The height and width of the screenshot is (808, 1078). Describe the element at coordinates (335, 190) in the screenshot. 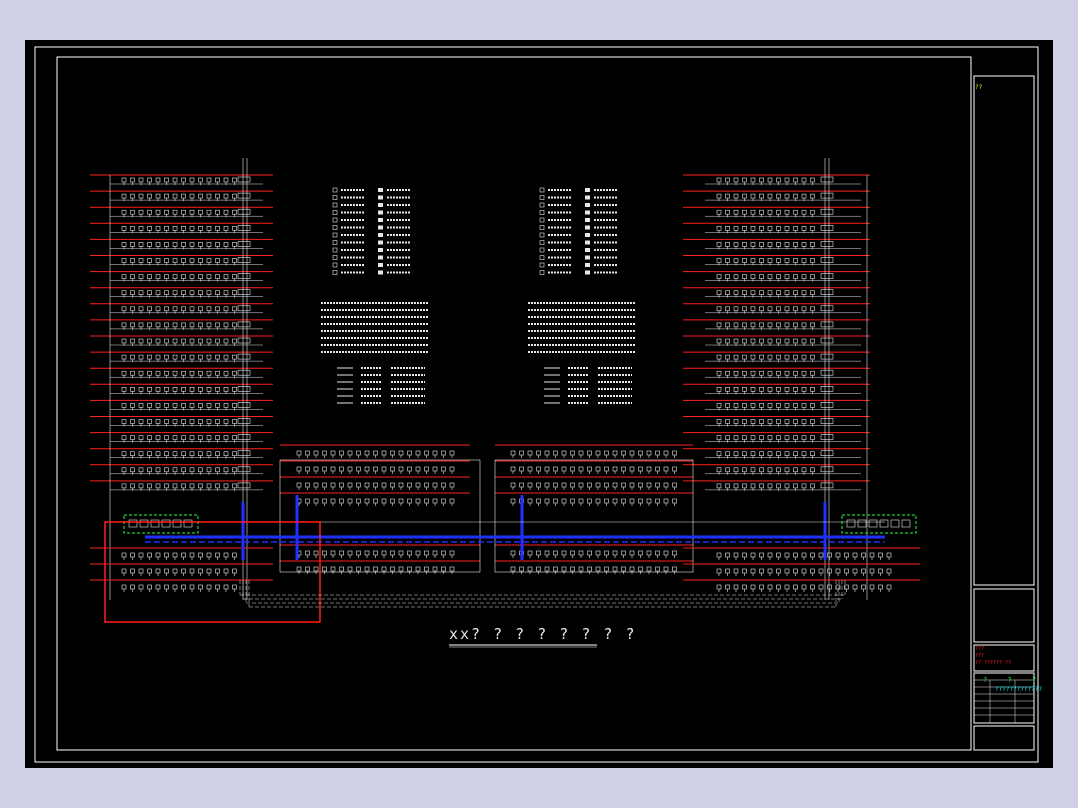

I see `legend-symbol` at that location.